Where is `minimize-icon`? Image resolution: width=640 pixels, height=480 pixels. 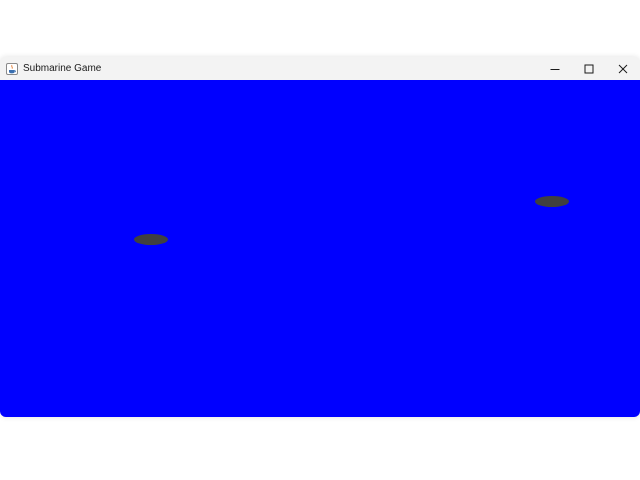
minimize-icon is located at coordinates (555, 69).